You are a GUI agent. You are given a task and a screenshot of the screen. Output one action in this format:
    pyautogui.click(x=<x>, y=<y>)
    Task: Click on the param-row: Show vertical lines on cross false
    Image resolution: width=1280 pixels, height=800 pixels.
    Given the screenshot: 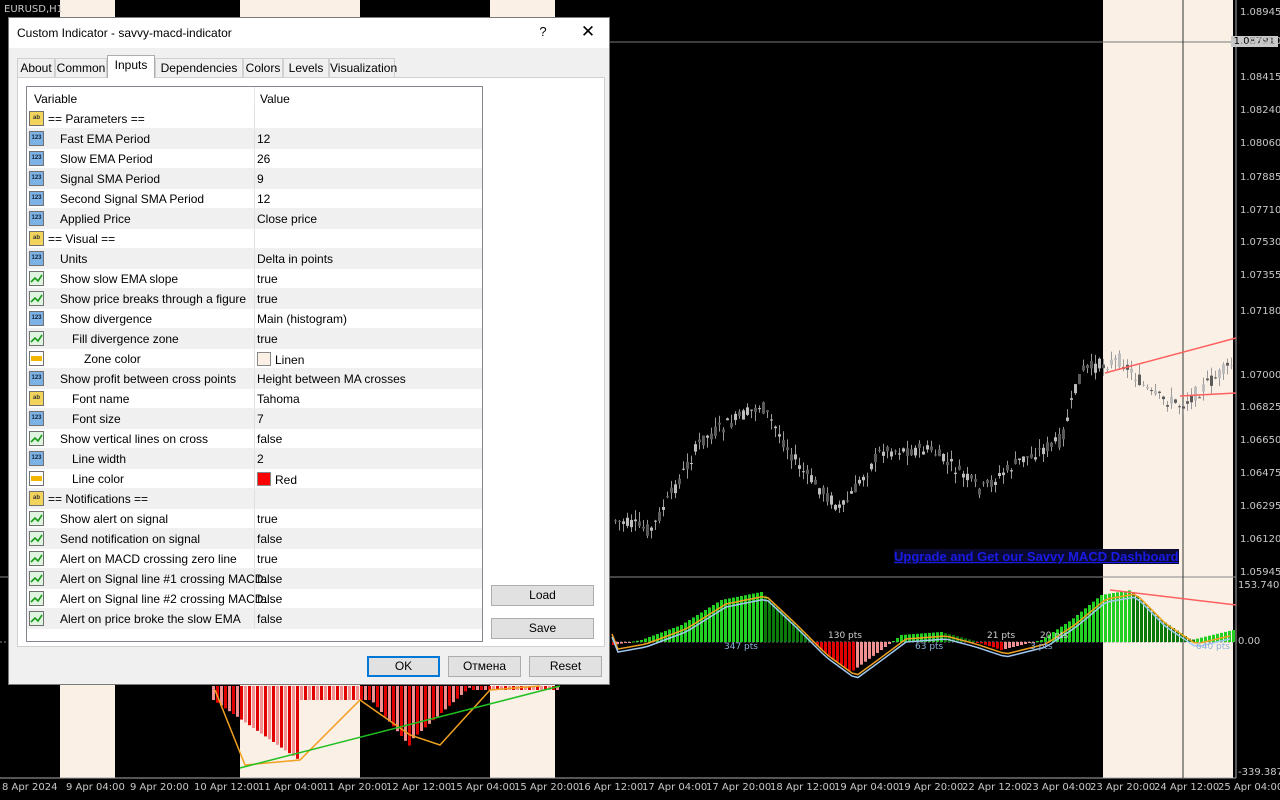 What is the action you would take?
    pyautogui.click(x=254, y=439)
    